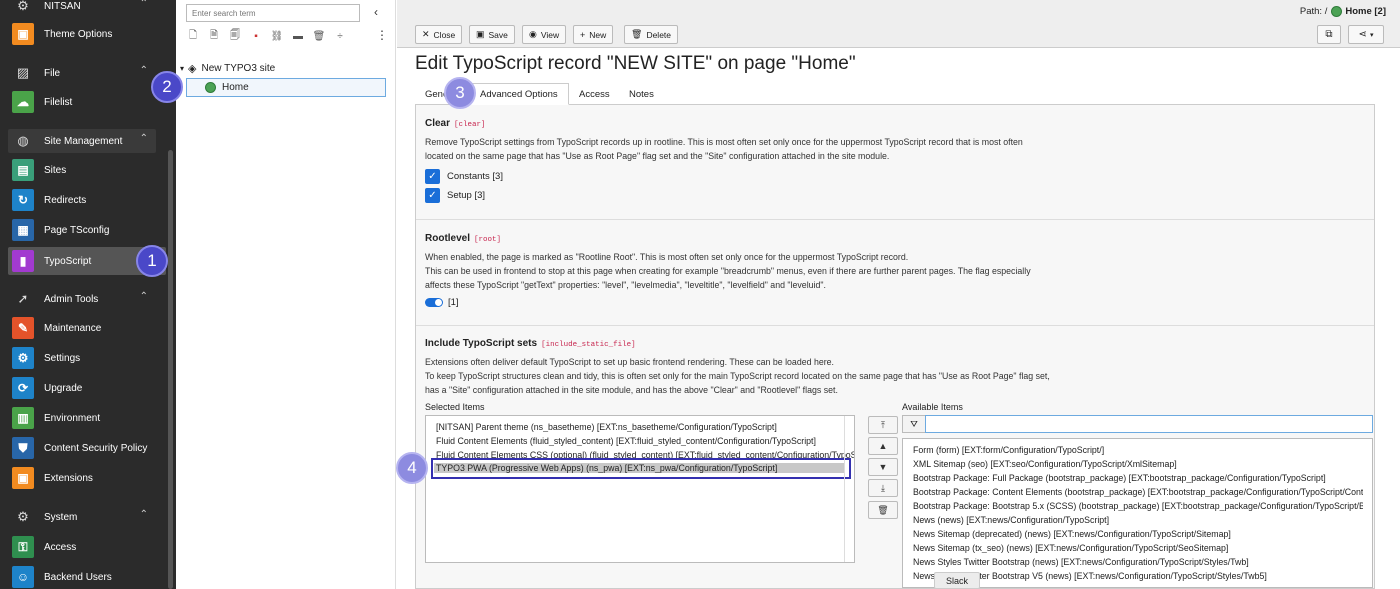  I want to click on filter-icon: ⛛, so click(914, 424).